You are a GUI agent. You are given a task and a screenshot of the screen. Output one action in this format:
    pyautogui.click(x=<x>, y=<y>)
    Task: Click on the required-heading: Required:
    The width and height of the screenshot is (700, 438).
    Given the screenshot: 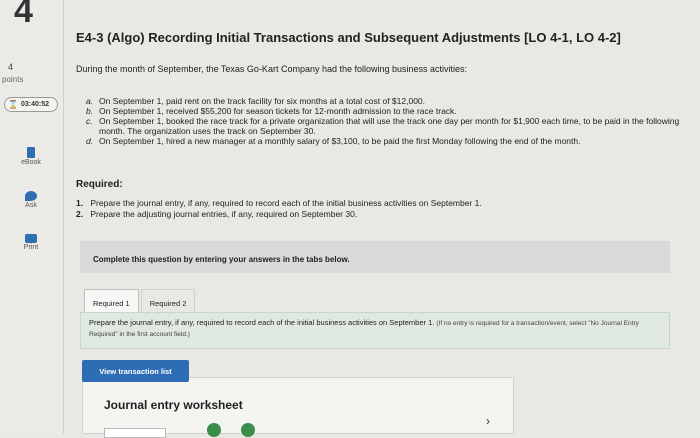 What is the action you would take?
    pyautogui.click(x=99, y=184)
    